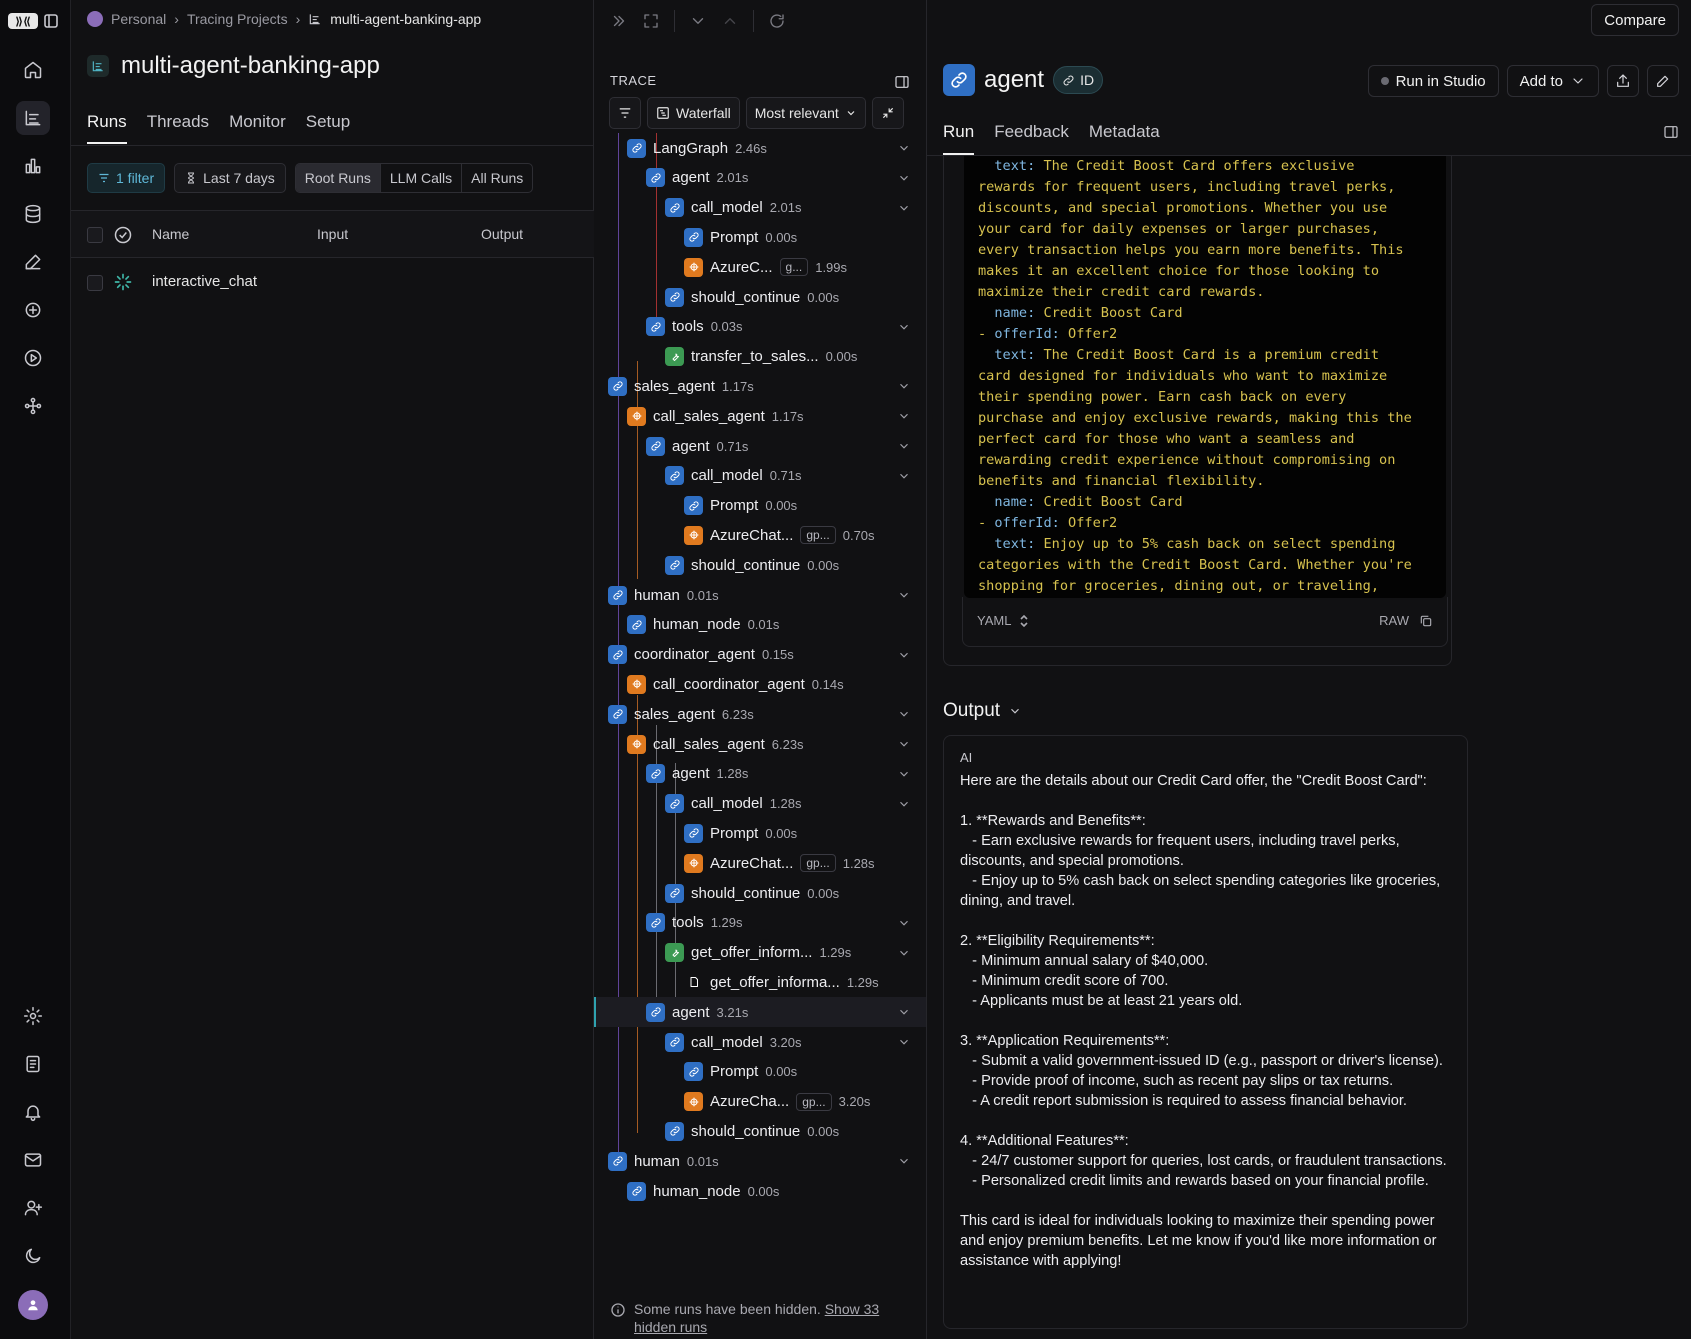 The image size is (1691, 1339). What do you see at coordinates (1623, 81) in the screenshot?
I see `share-button` at bounding box center [1623, 81].